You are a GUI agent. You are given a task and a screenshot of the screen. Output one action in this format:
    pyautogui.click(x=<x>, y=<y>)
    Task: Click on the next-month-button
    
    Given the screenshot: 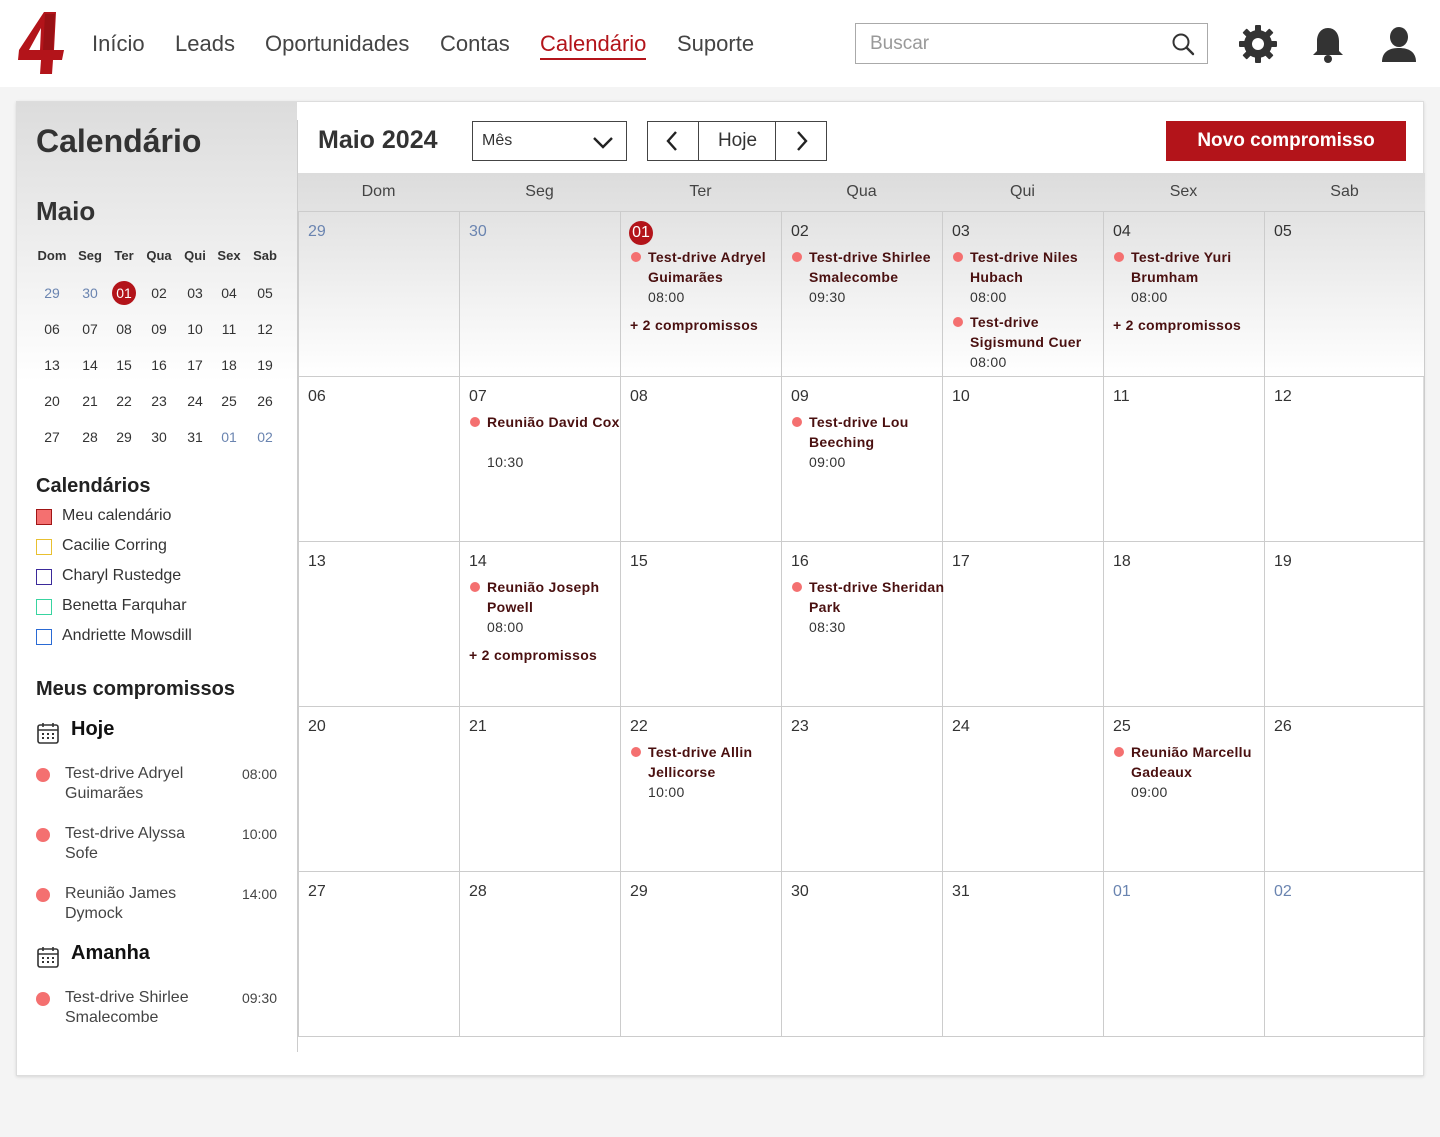 What is the action you would take?
    pyautogui.click(x=800, y=141)
    